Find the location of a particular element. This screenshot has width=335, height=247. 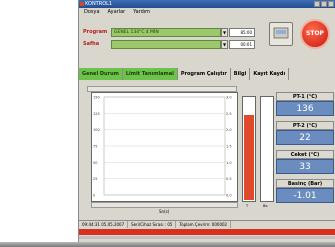

temperature-gauge-label: T is located at coordinates (247, 206).